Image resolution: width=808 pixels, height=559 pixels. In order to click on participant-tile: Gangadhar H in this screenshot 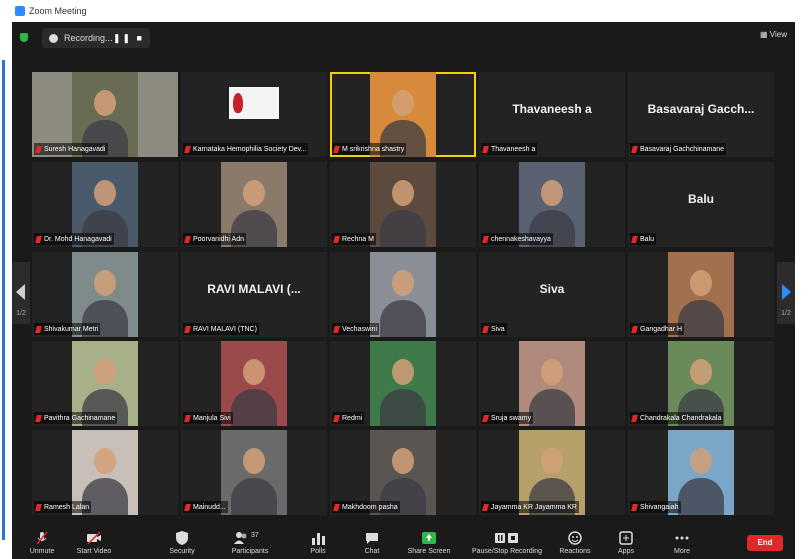, I will do `click(701, 294)`.